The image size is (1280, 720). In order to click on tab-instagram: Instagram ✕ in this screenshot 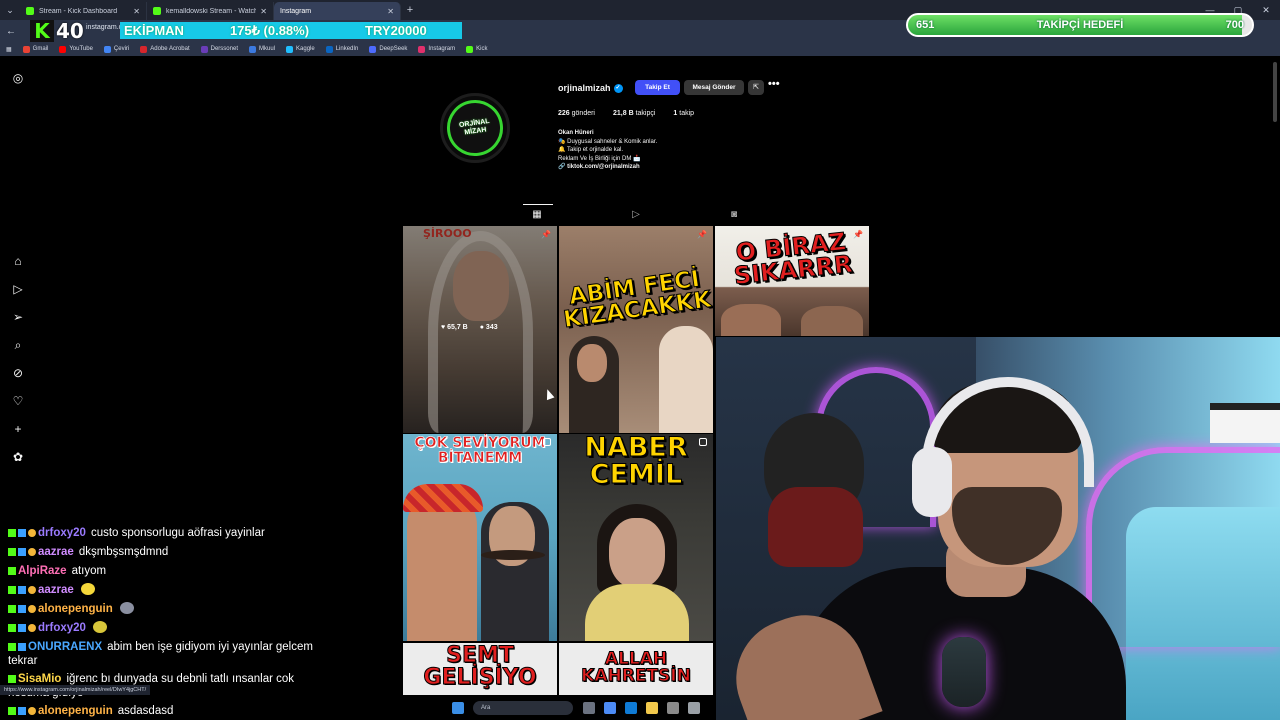, I will do `click(337, 34)`.